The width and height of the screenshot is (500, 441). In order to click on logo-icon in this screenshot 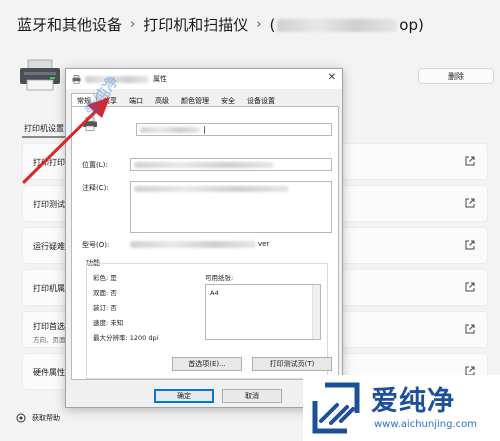, I will do `click(336, 408)`.